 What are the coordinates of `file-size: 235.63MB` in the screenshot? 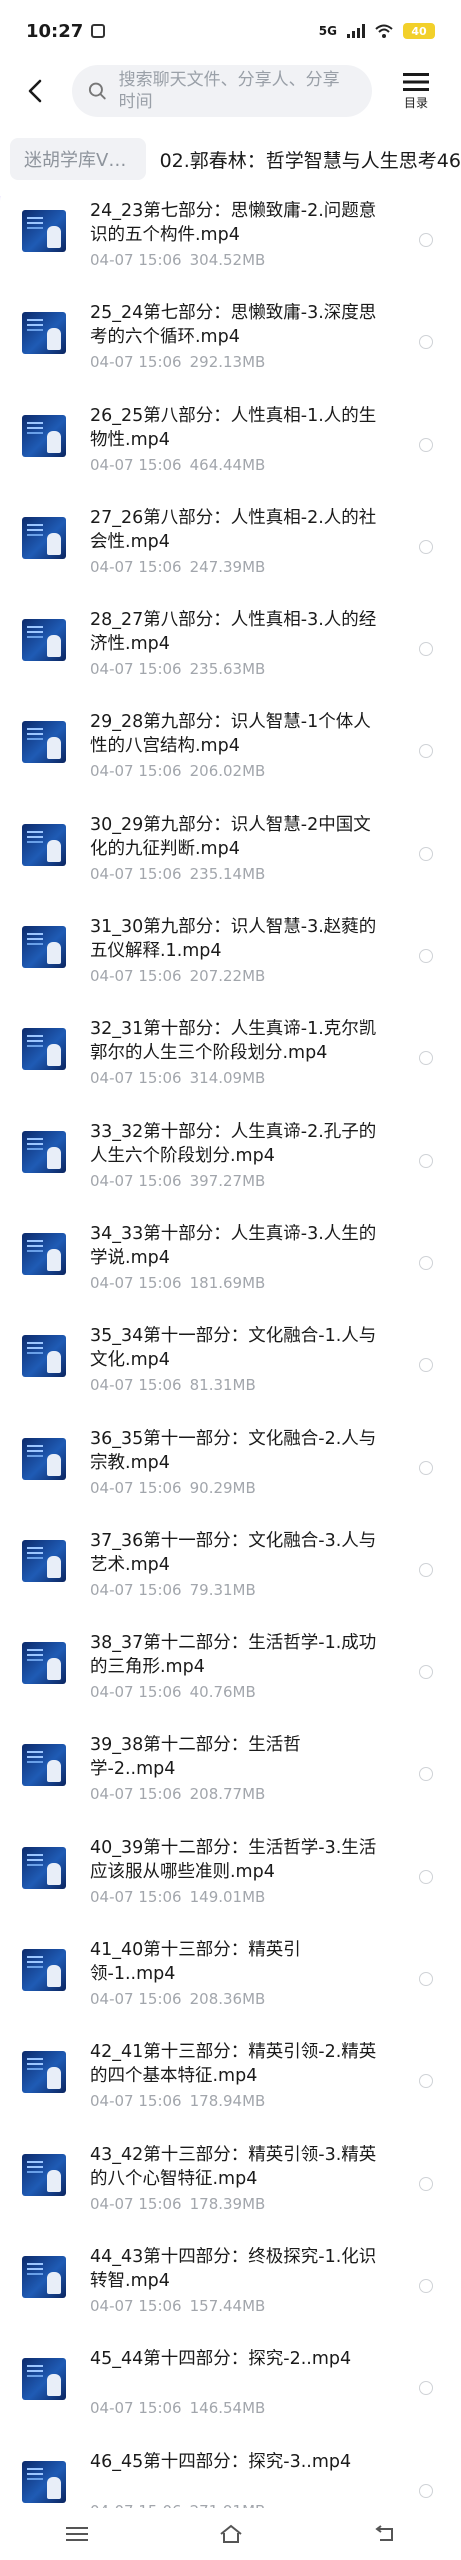 It's located at (227, 669).